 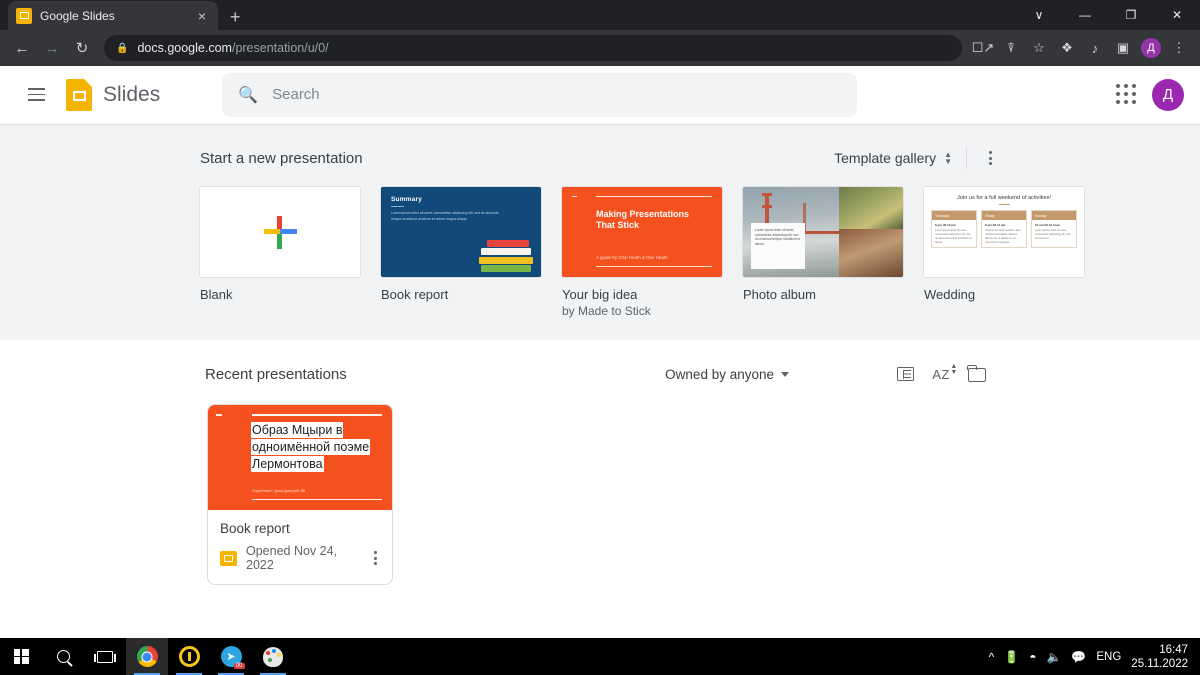 I want to click on template-gallery-label: Template gallery, so click(x=885, y=158).